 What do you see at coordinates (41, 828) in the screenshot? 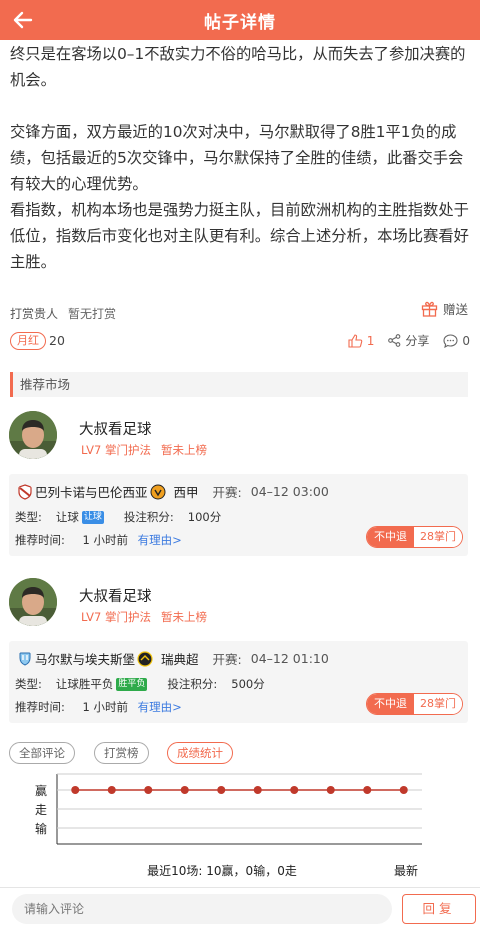
I see `chart-y-tick-label: 输` at bounding box center [41, 828].